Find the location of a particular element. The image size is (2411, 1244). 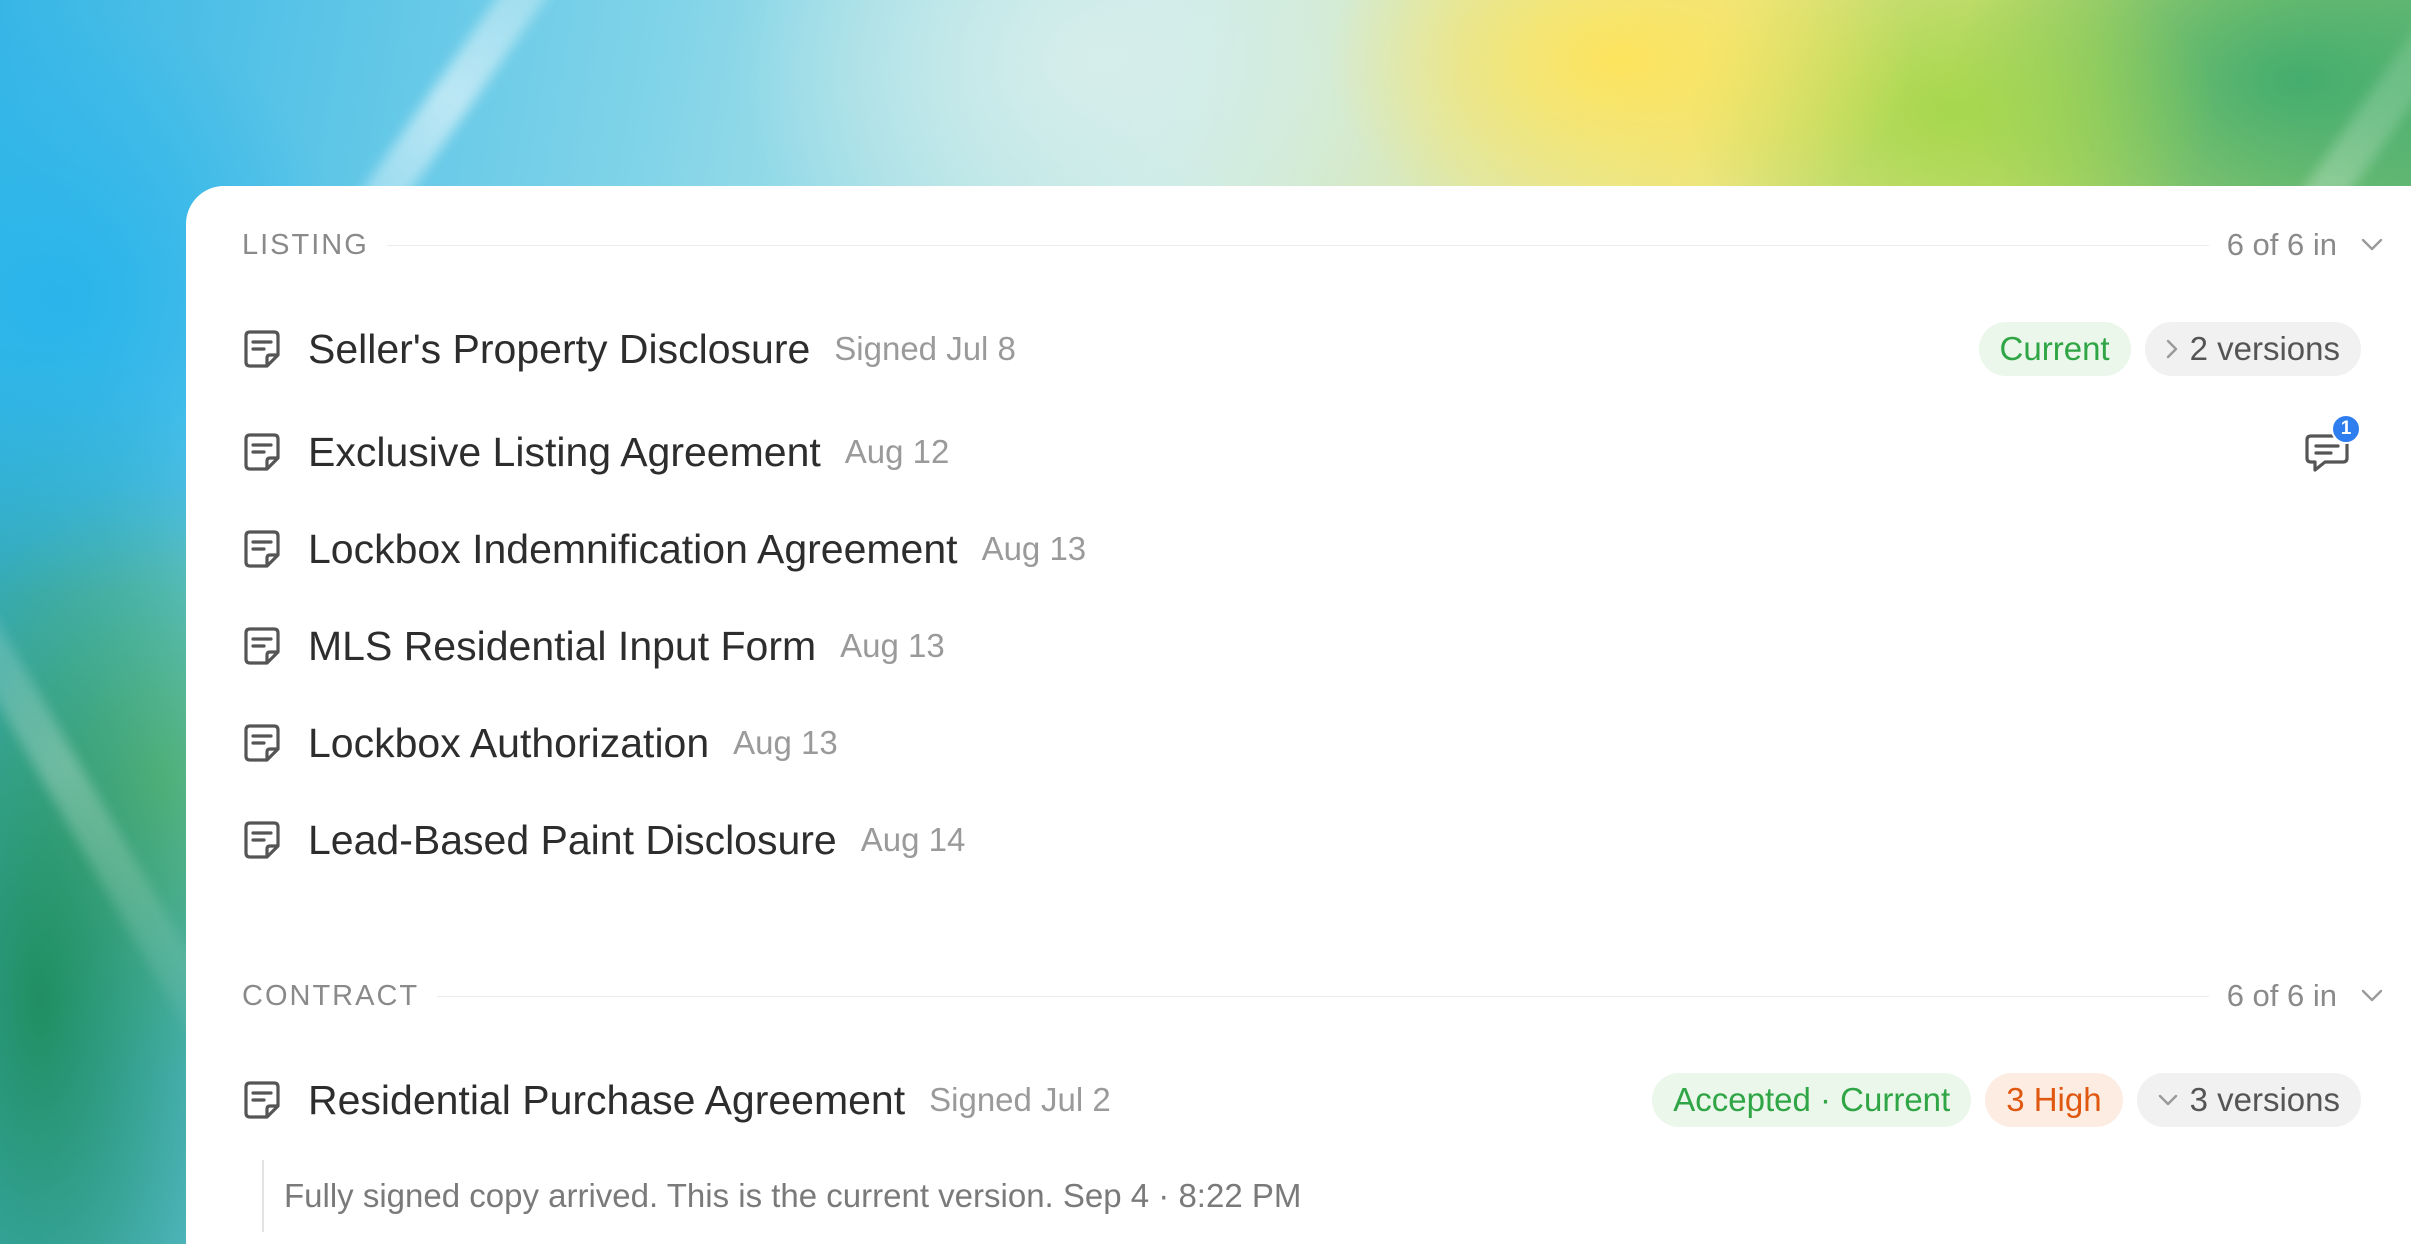

versions-toggle: 3 versions is located at coordinates (2248, 1100).